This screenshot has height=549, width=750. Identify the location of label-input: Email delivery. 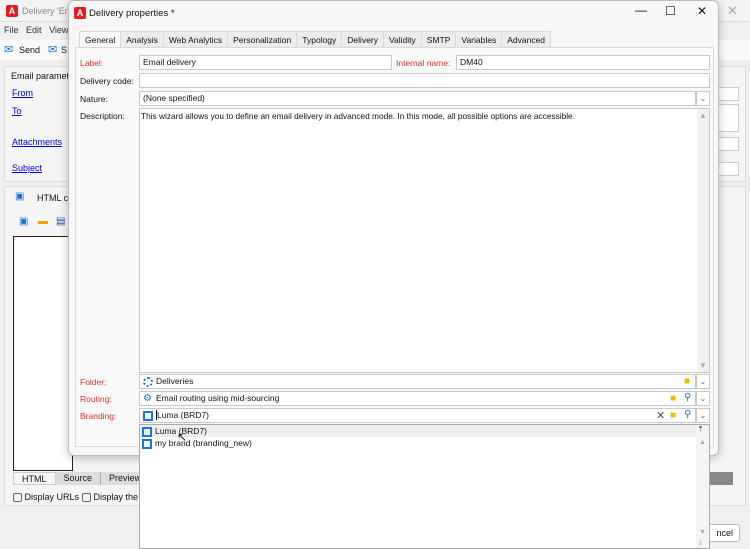
(265, 62).